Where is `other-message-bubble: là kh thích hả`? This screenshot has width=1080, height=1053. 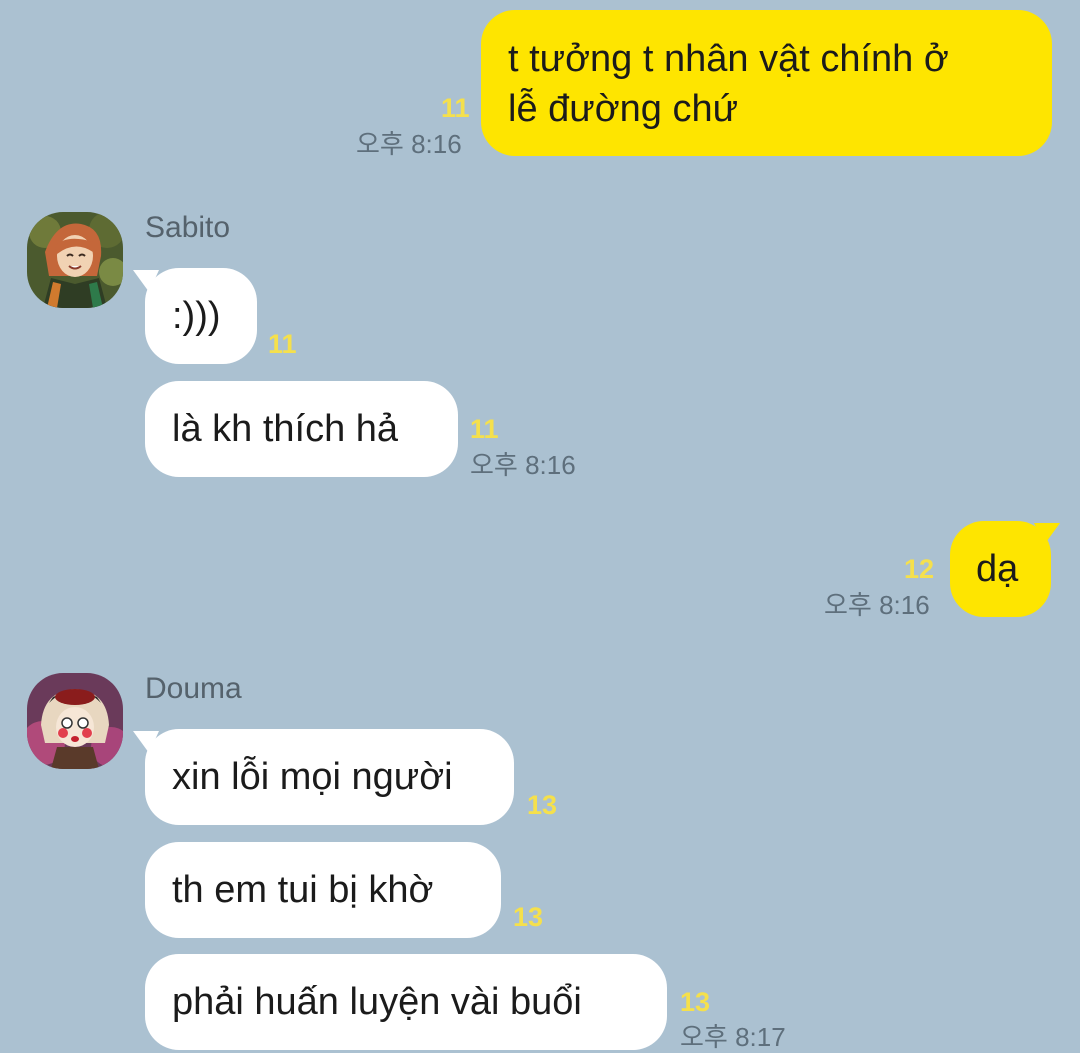 other-message-bubble: là kh thích hả is located at coordinates (301, 429).